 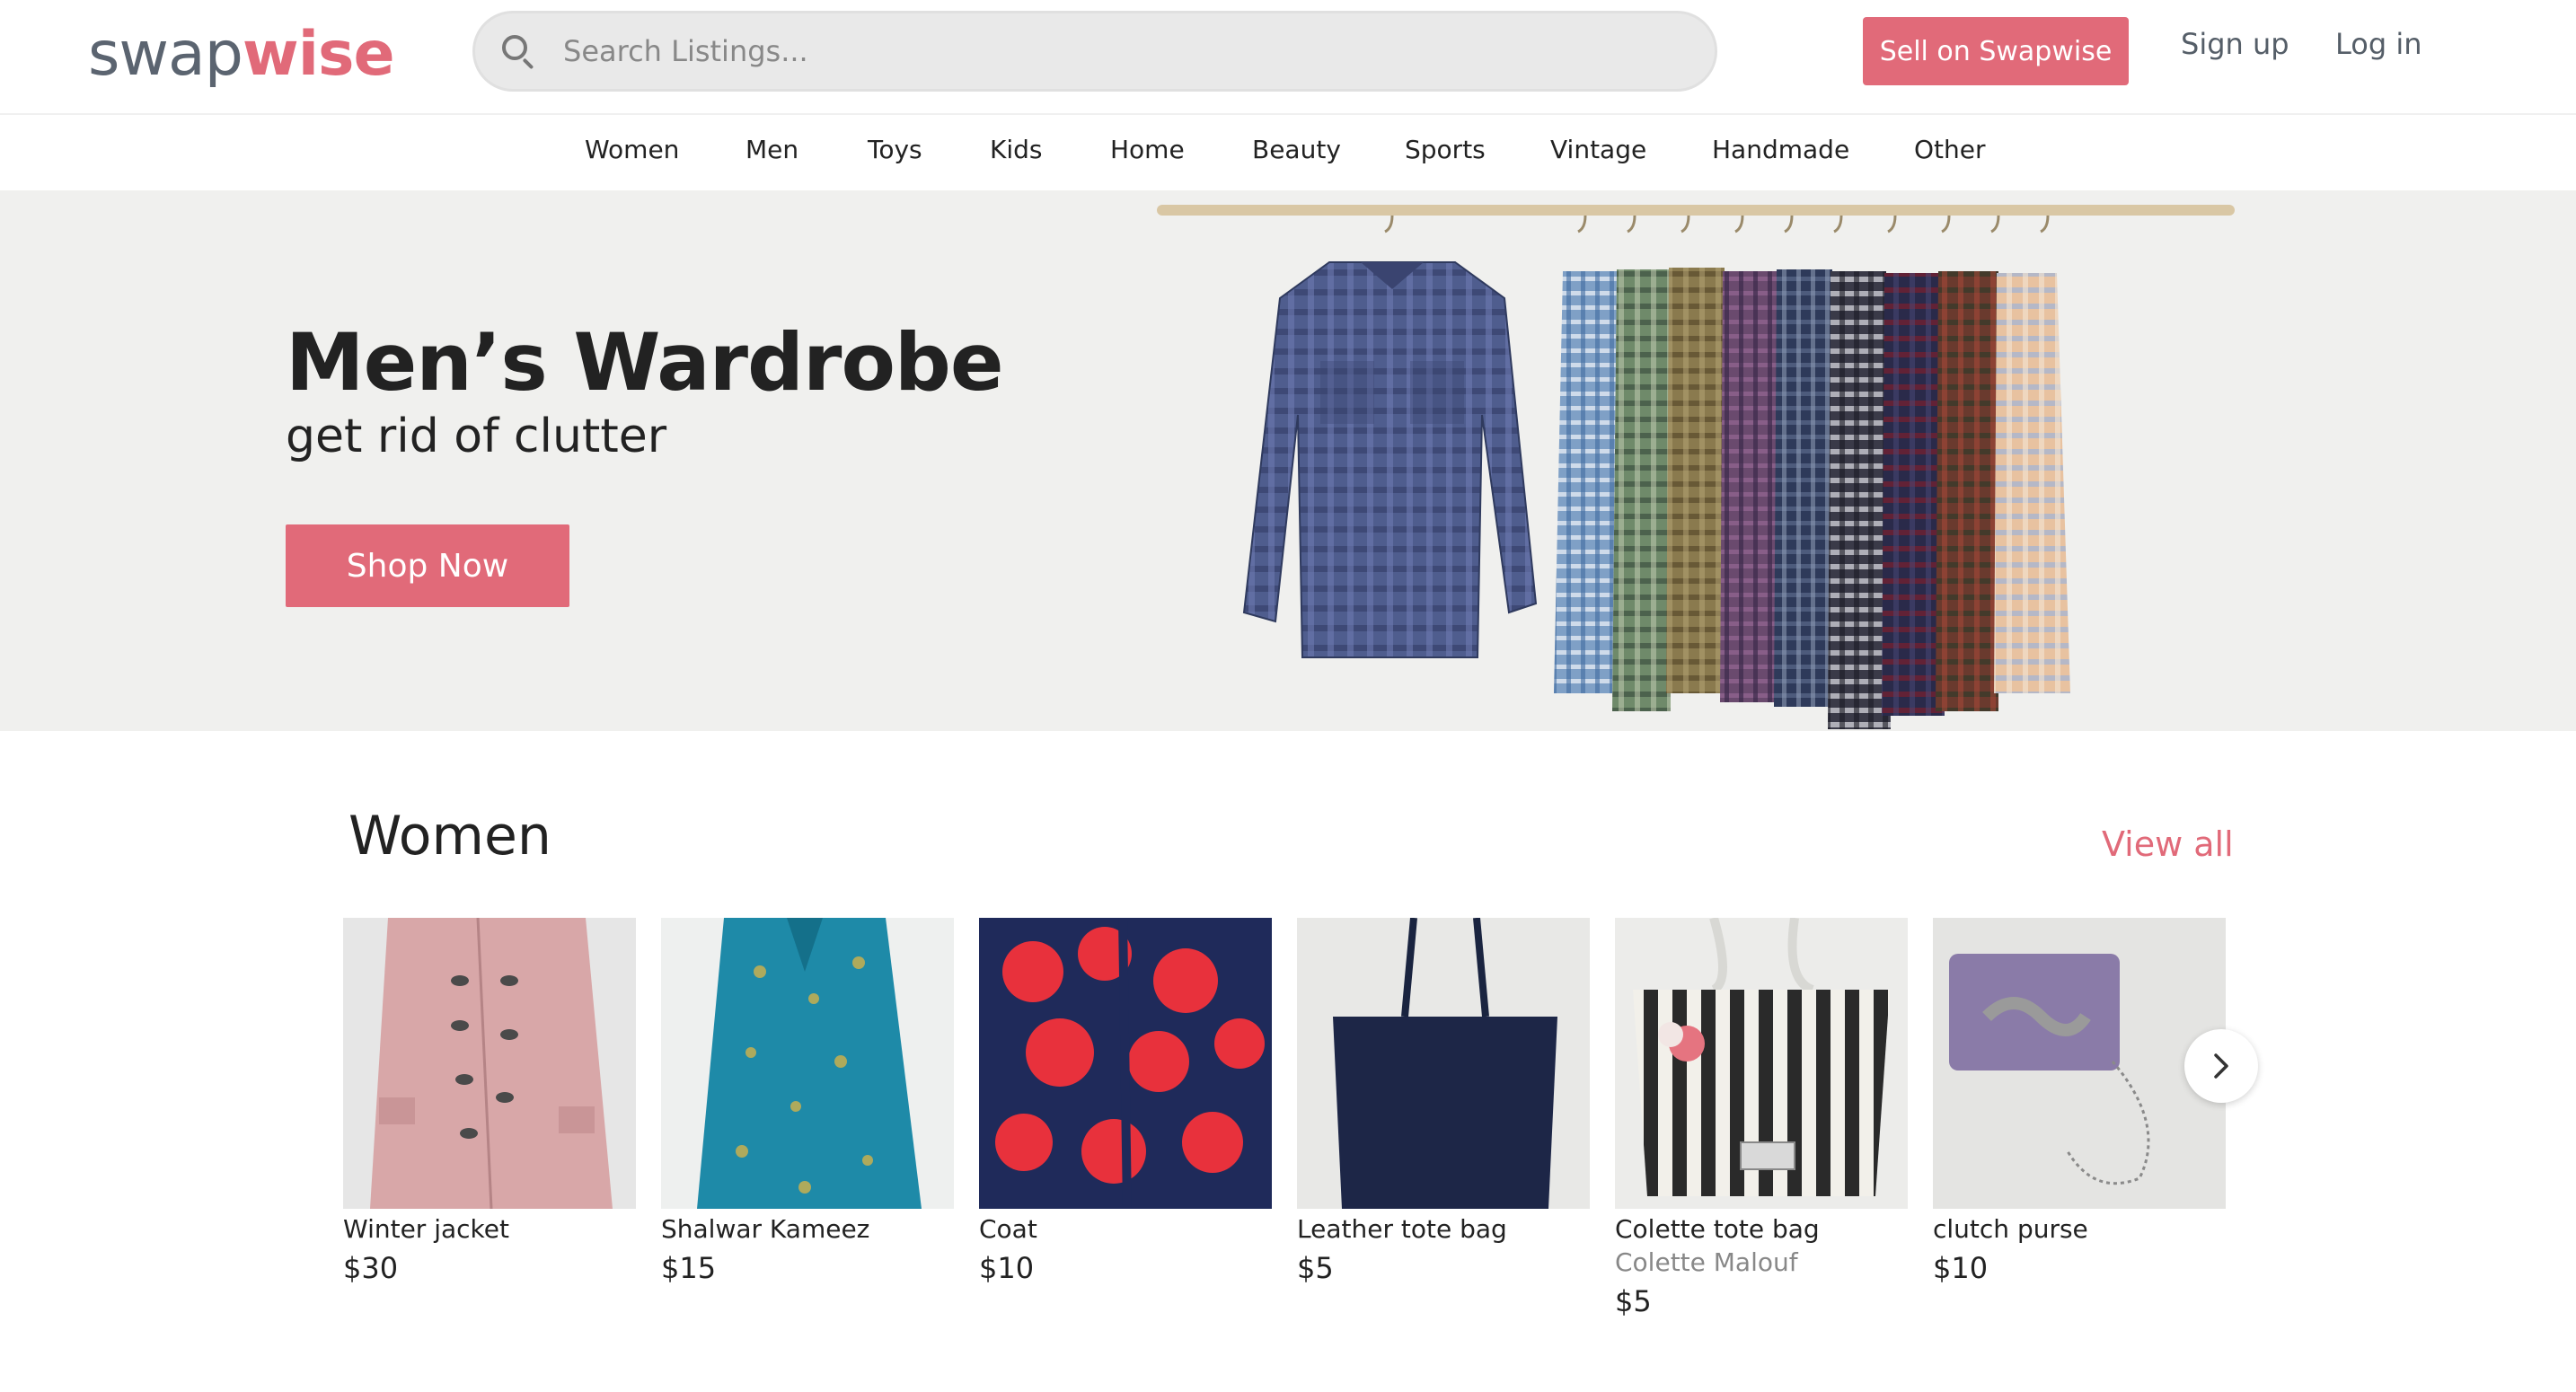 I want to click on nav-item-vintage: Vintage, so click(x=1598, y=149).